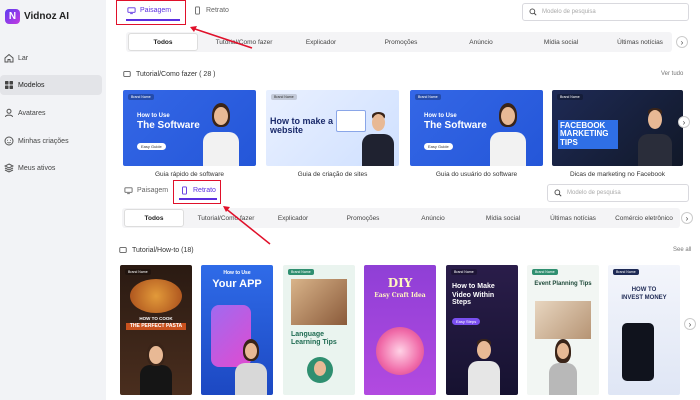 Image resolution: width=700 pixels, height=400 pixels. Describe the element at coordinates (644, 218) in the screenshot. I see `category-ecommerce: Comércio eletrônico` at that location.